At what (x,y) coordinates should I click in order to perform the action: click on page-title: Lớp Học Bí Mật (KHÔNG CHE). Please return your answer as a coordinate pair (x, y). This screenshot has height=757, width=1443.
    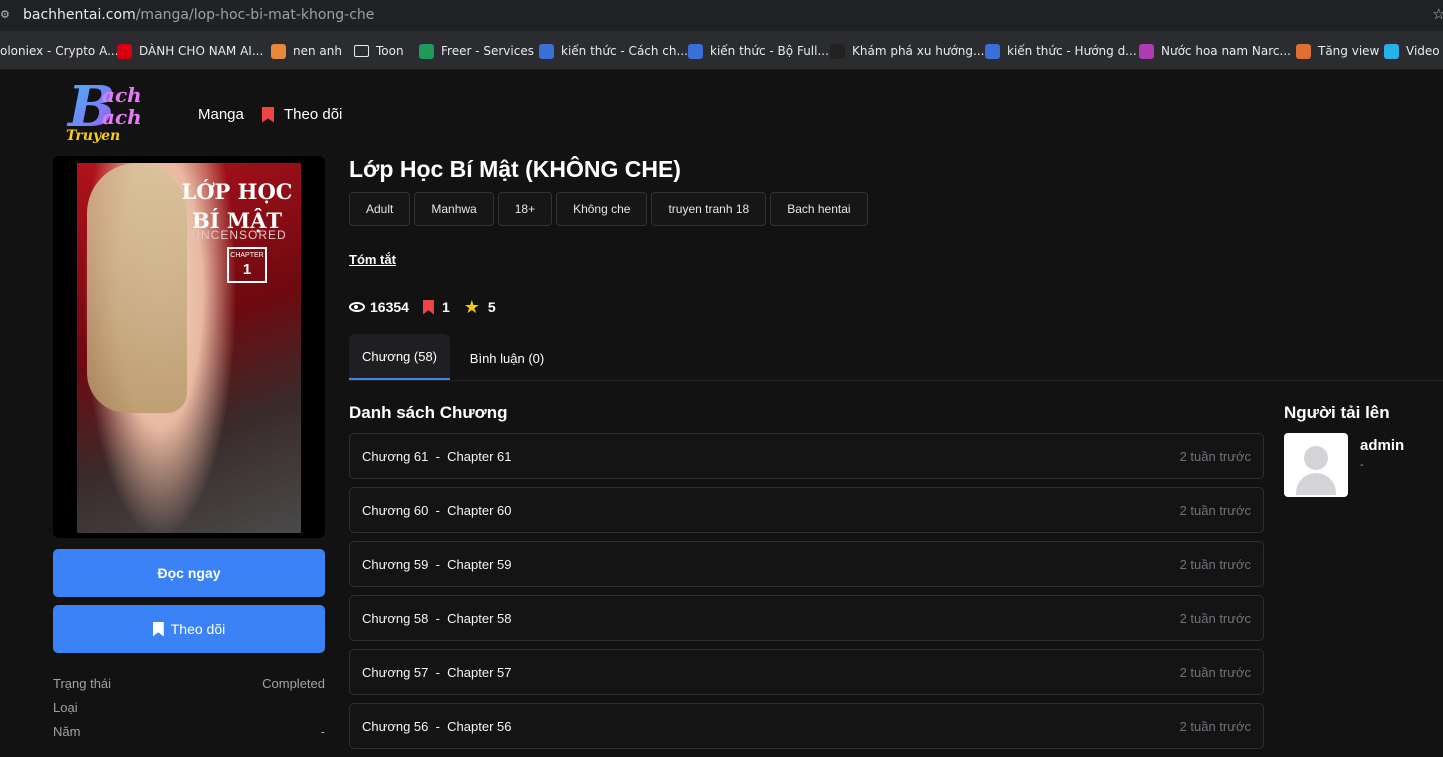
    Looking at the image, I should click on (515, 169).